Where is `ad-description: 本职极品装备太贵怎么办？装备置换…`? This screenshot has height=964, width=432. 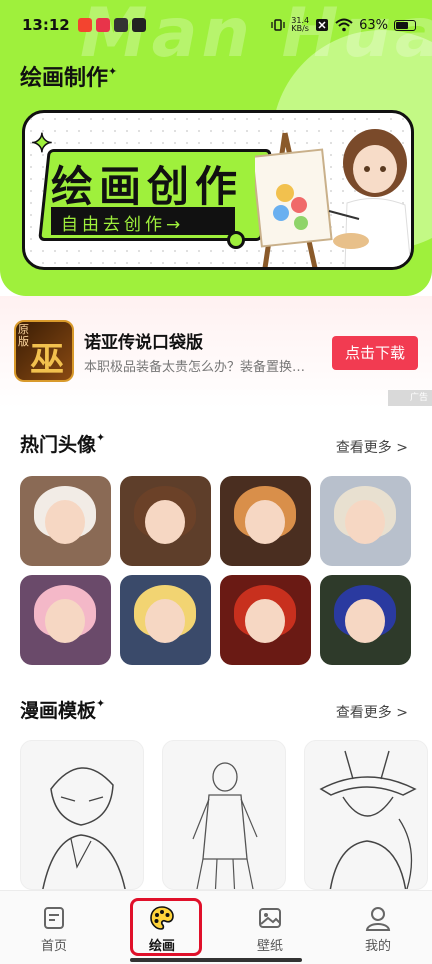
ad-description: 本职极品装备太贵怎么办？装备置换… is located at coordinates (195, 367).